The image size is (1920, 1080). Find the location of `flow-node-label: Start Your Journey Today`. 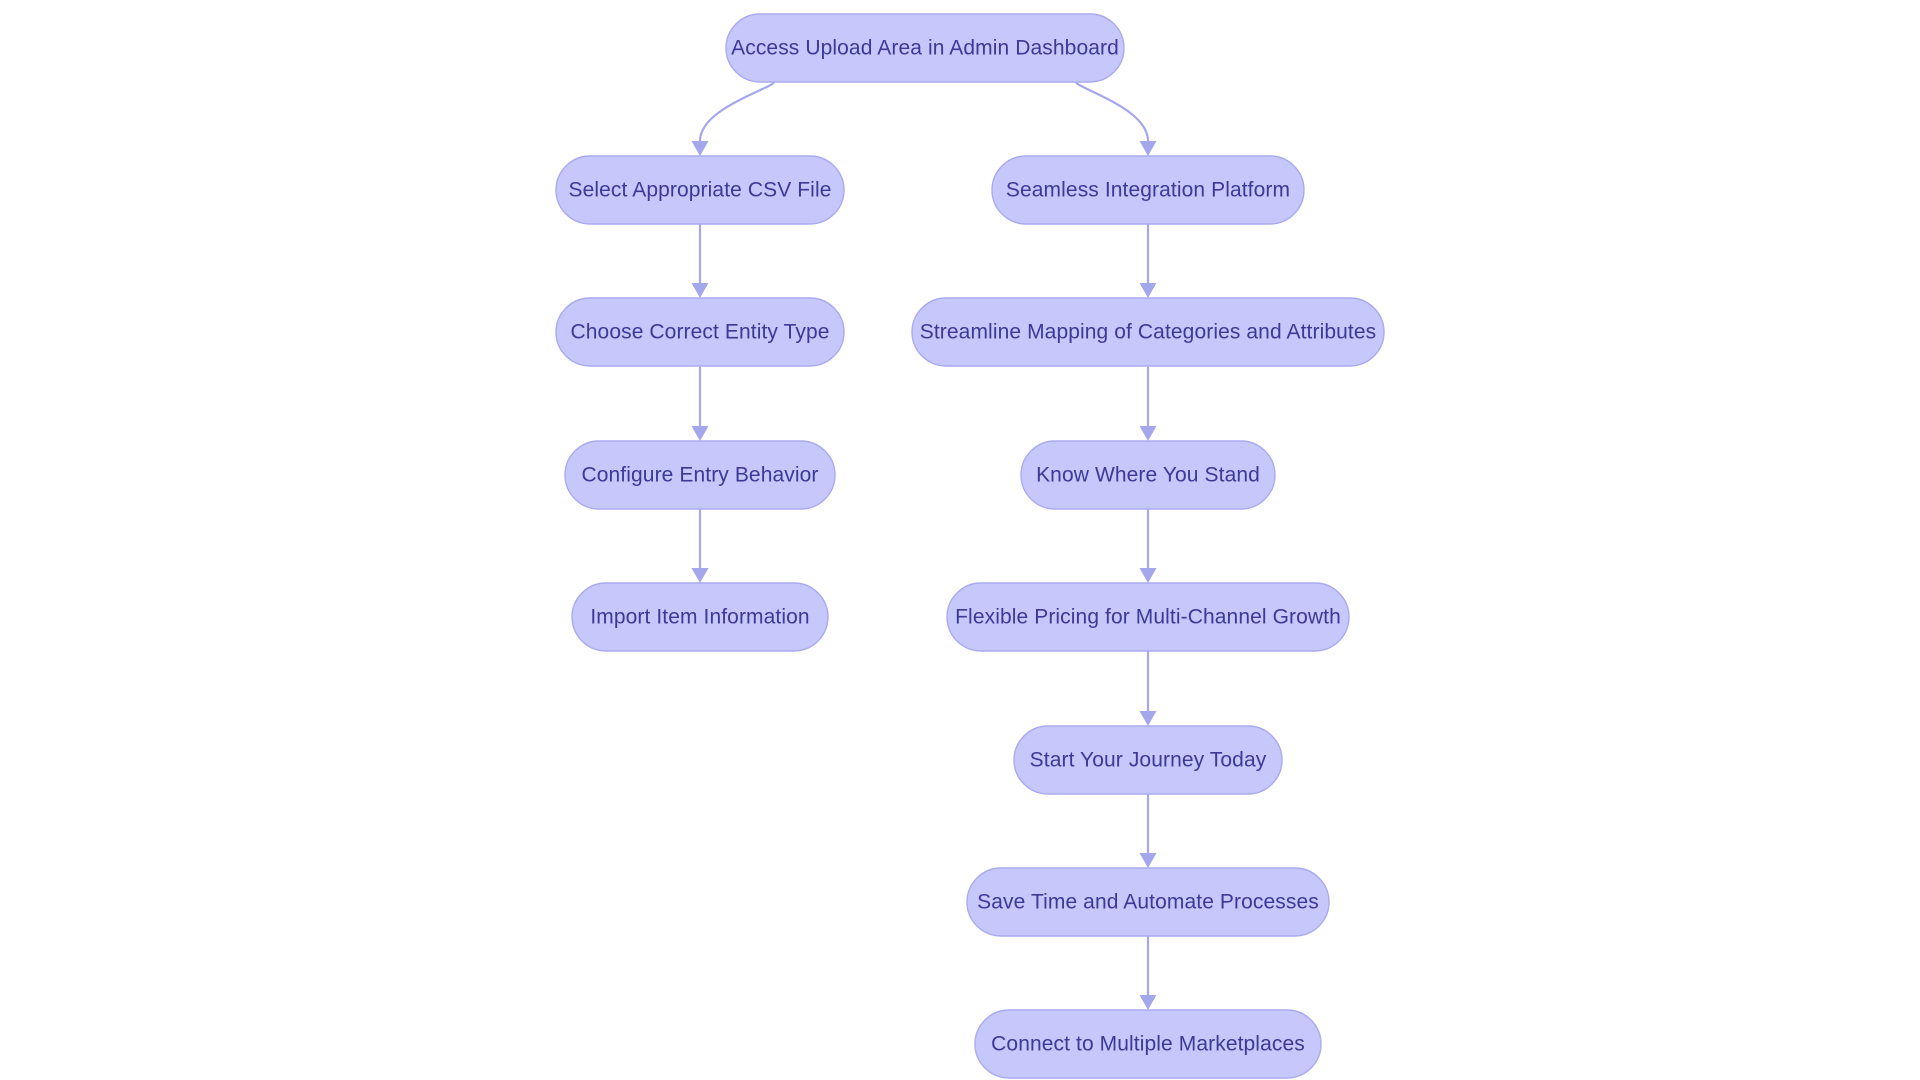

flow-node-label: Start Your Journey Today is located at coordinates (1148, 760).